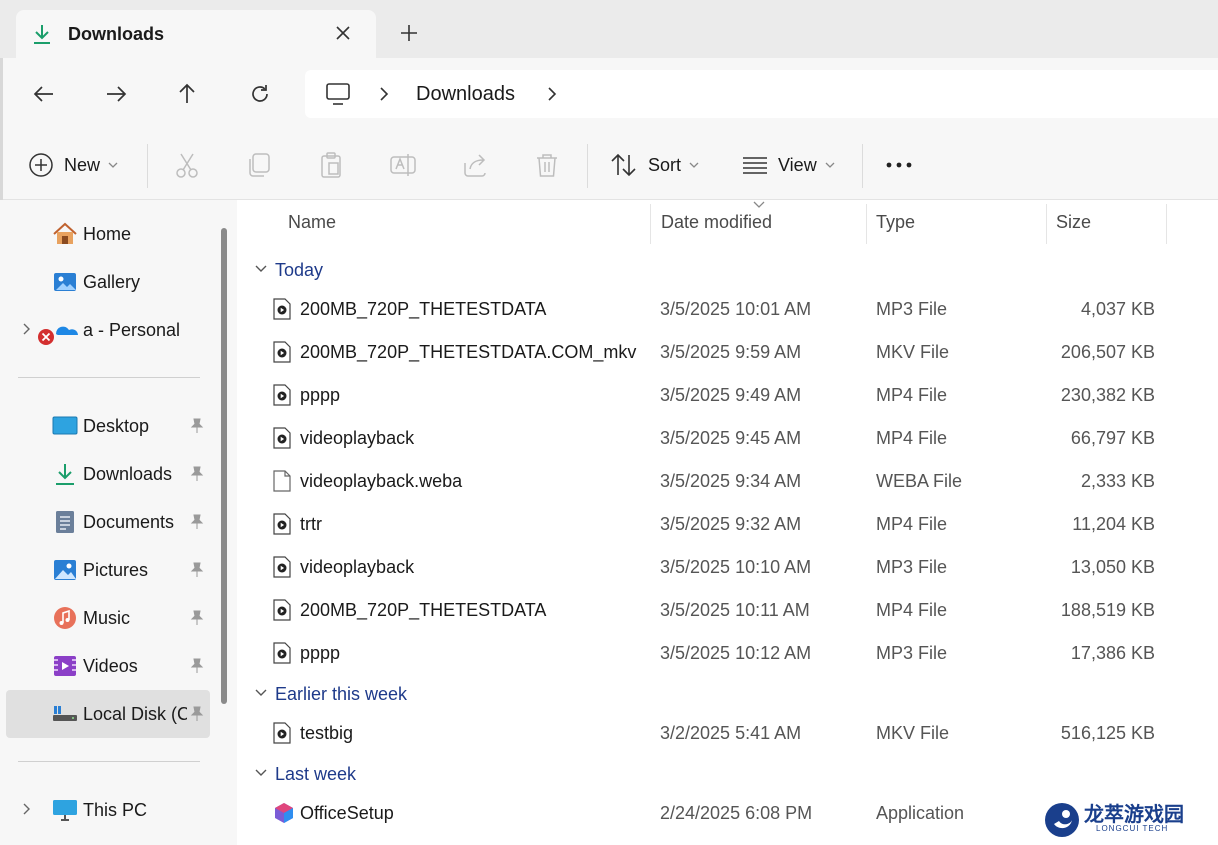 The width and height of the screenshot is (1218, 845). I want to click on home-icon, so click(65, 234).